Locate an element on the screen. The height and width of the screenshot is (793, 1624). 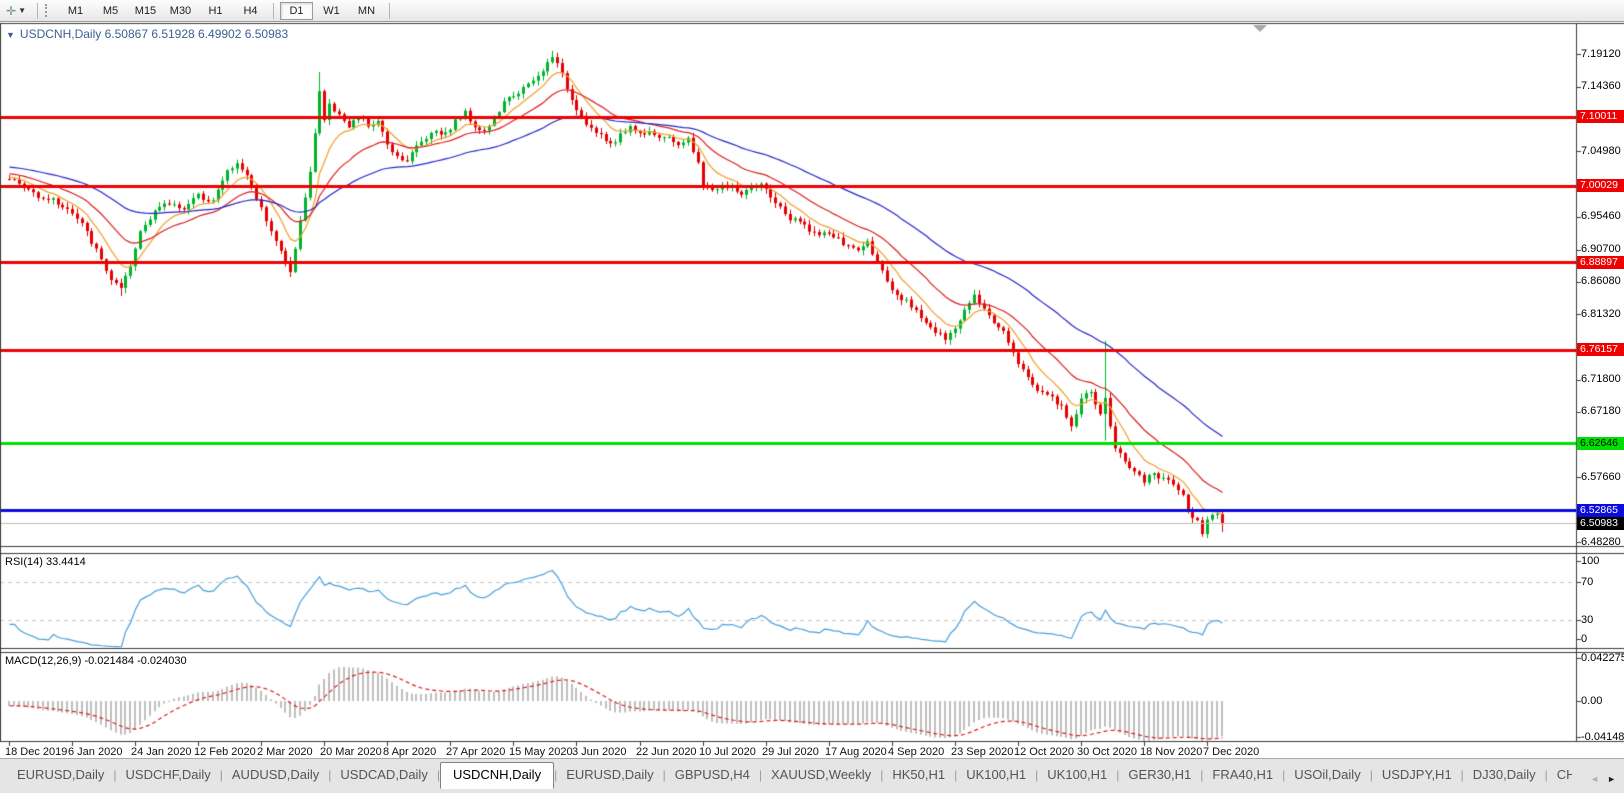
tab-scroll-controls: ◄ ► is located at coordinates (1598, 776).